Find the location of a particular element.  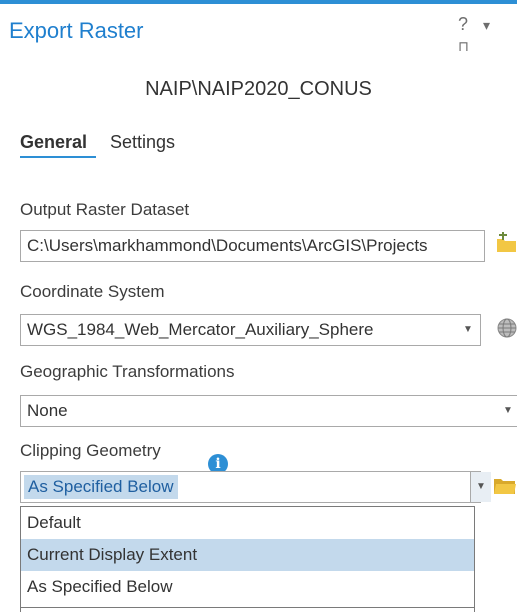

clipping-geometry-select: As Specified Below ▼ is located at coordinates (255, 487).